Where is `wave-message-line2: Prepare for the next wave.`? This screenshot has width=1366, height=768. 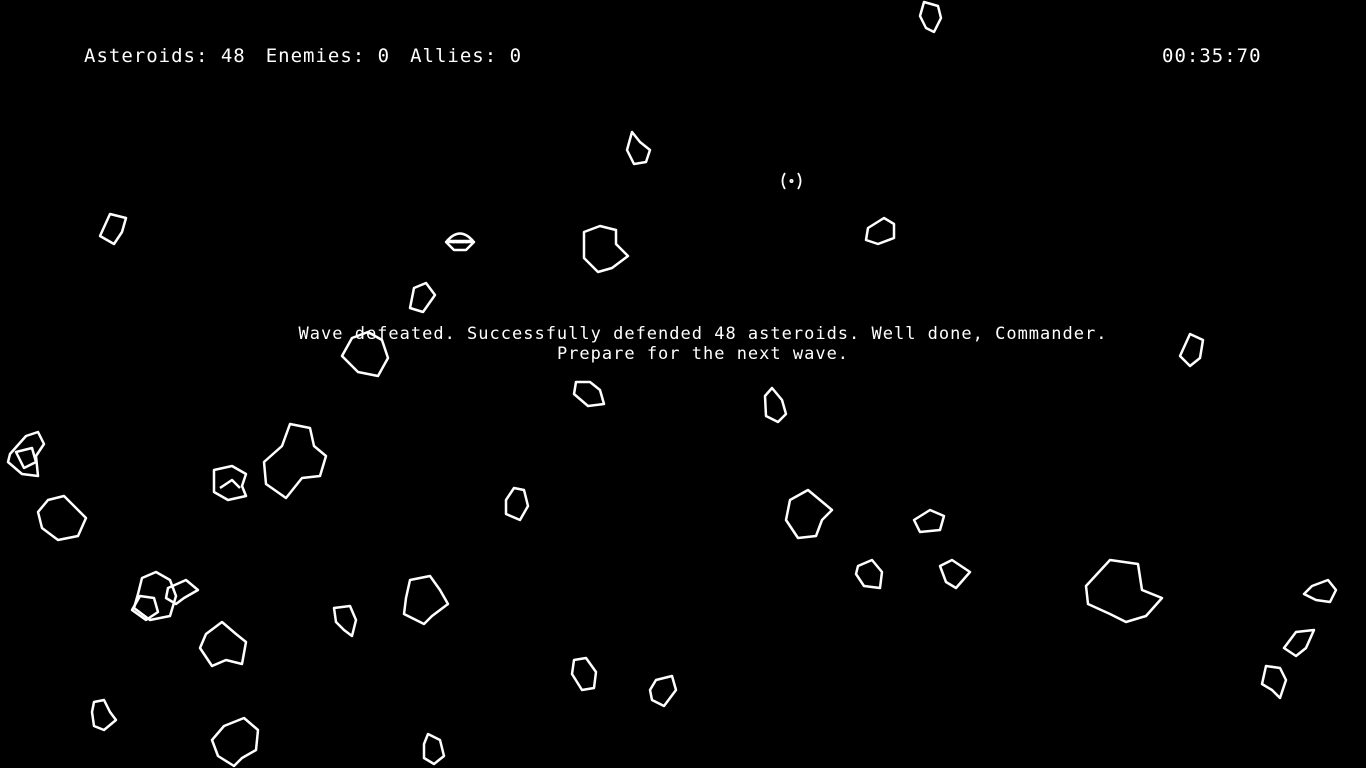 wave-message-line2: Prepare for the next wave. is located at coordinates (703, 354).